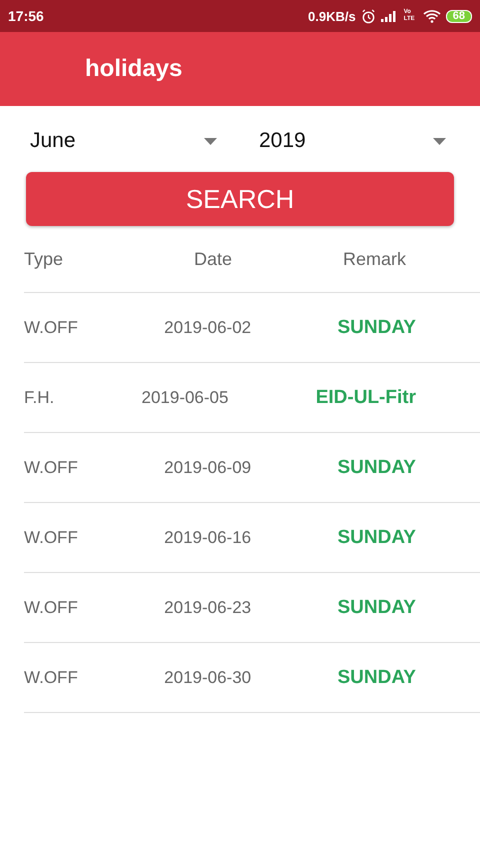  Describe the element at coordinates (129, 141) in the screenshot. I see `dropdown: June` at that location.